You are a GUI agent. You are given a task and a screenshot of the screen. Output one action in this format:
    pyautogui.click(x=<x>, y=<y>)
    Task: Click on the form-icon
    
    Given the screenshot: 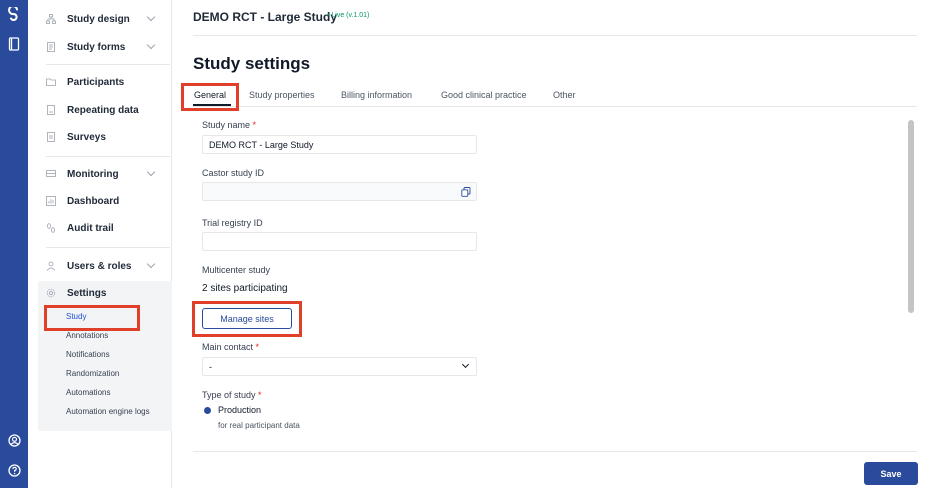 What is the action you would take?
    pyautogui.click(x=51, y=47)
    